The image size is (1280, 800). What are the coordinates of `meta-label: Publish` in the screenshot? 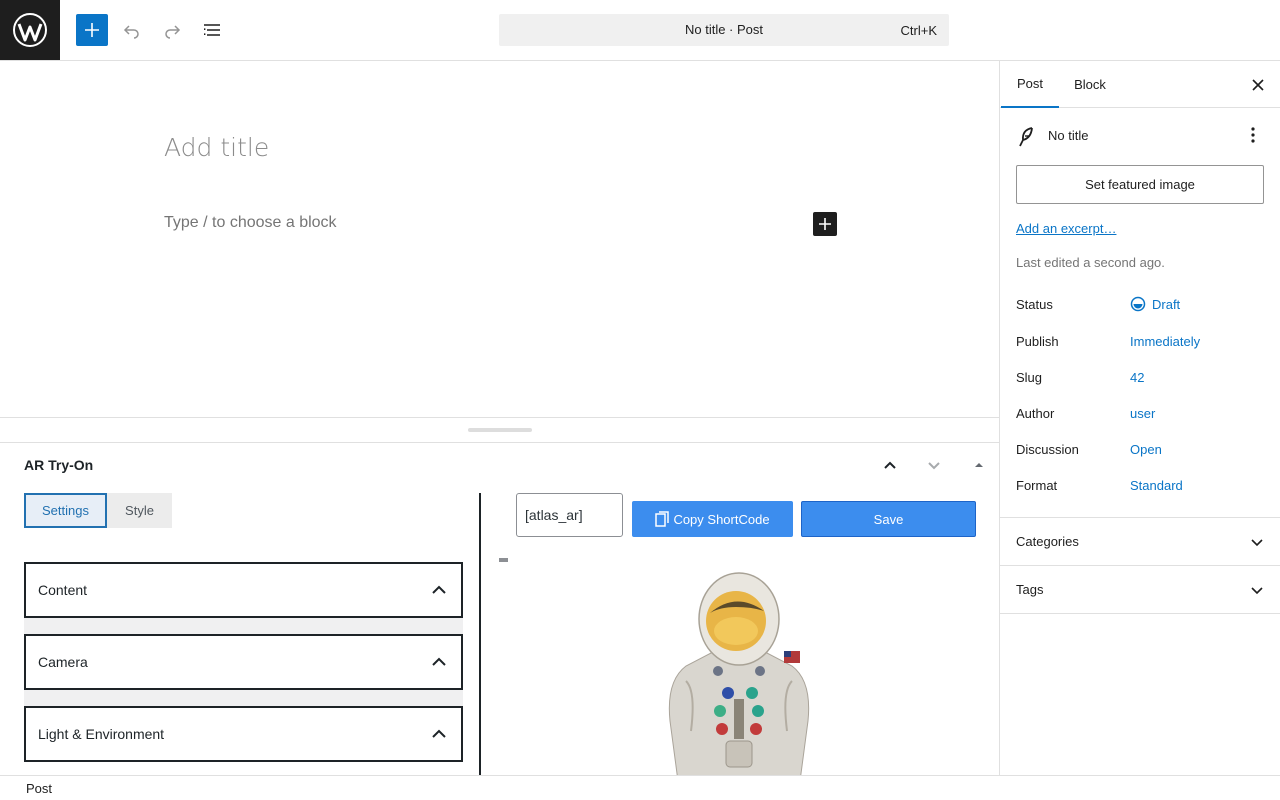 It's located at (1037, 341).